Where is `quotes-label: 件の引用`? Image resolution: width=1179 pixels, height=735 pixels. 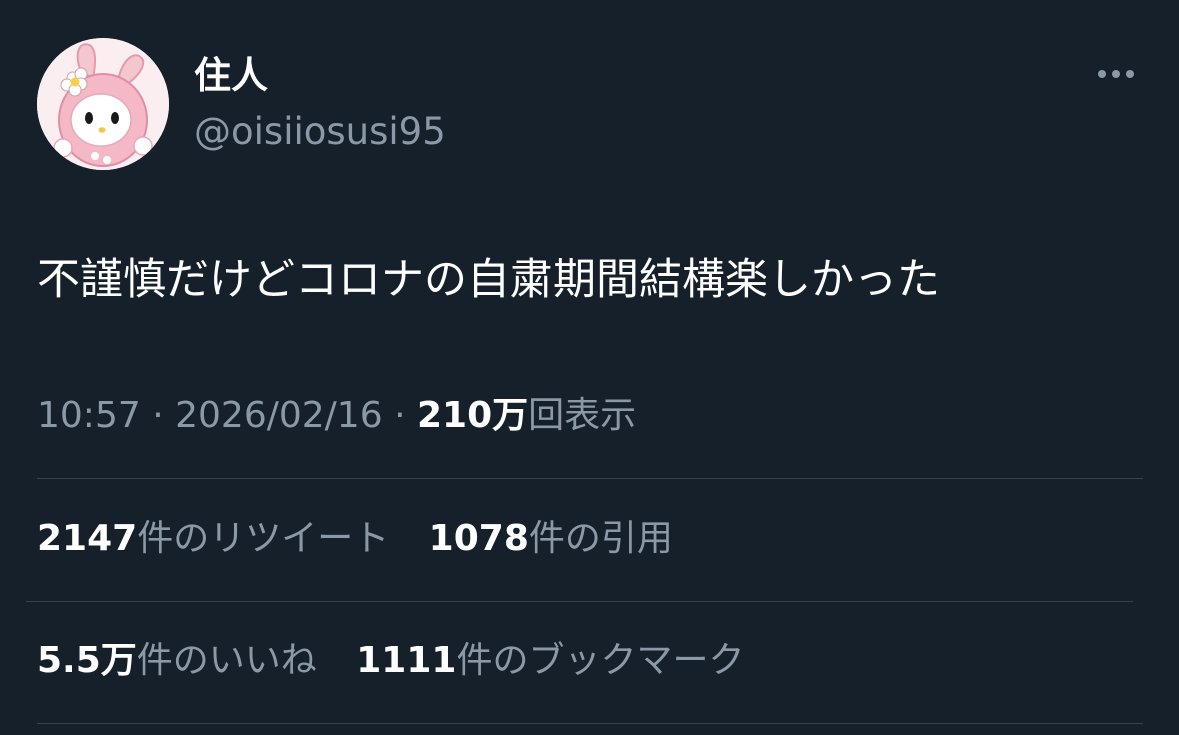
quotes-label: 件の引用 is located at coordinates (600, 538).